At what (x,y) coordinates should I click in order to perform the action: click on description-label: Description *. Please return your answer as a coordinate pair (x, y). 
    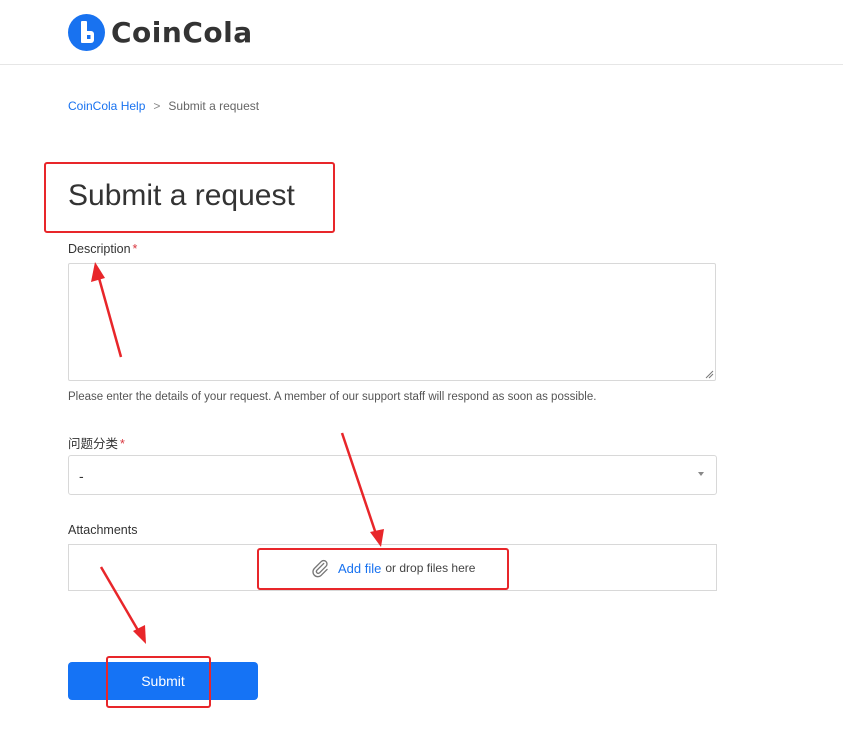
    Looking at the image, I should click on (102, 249).